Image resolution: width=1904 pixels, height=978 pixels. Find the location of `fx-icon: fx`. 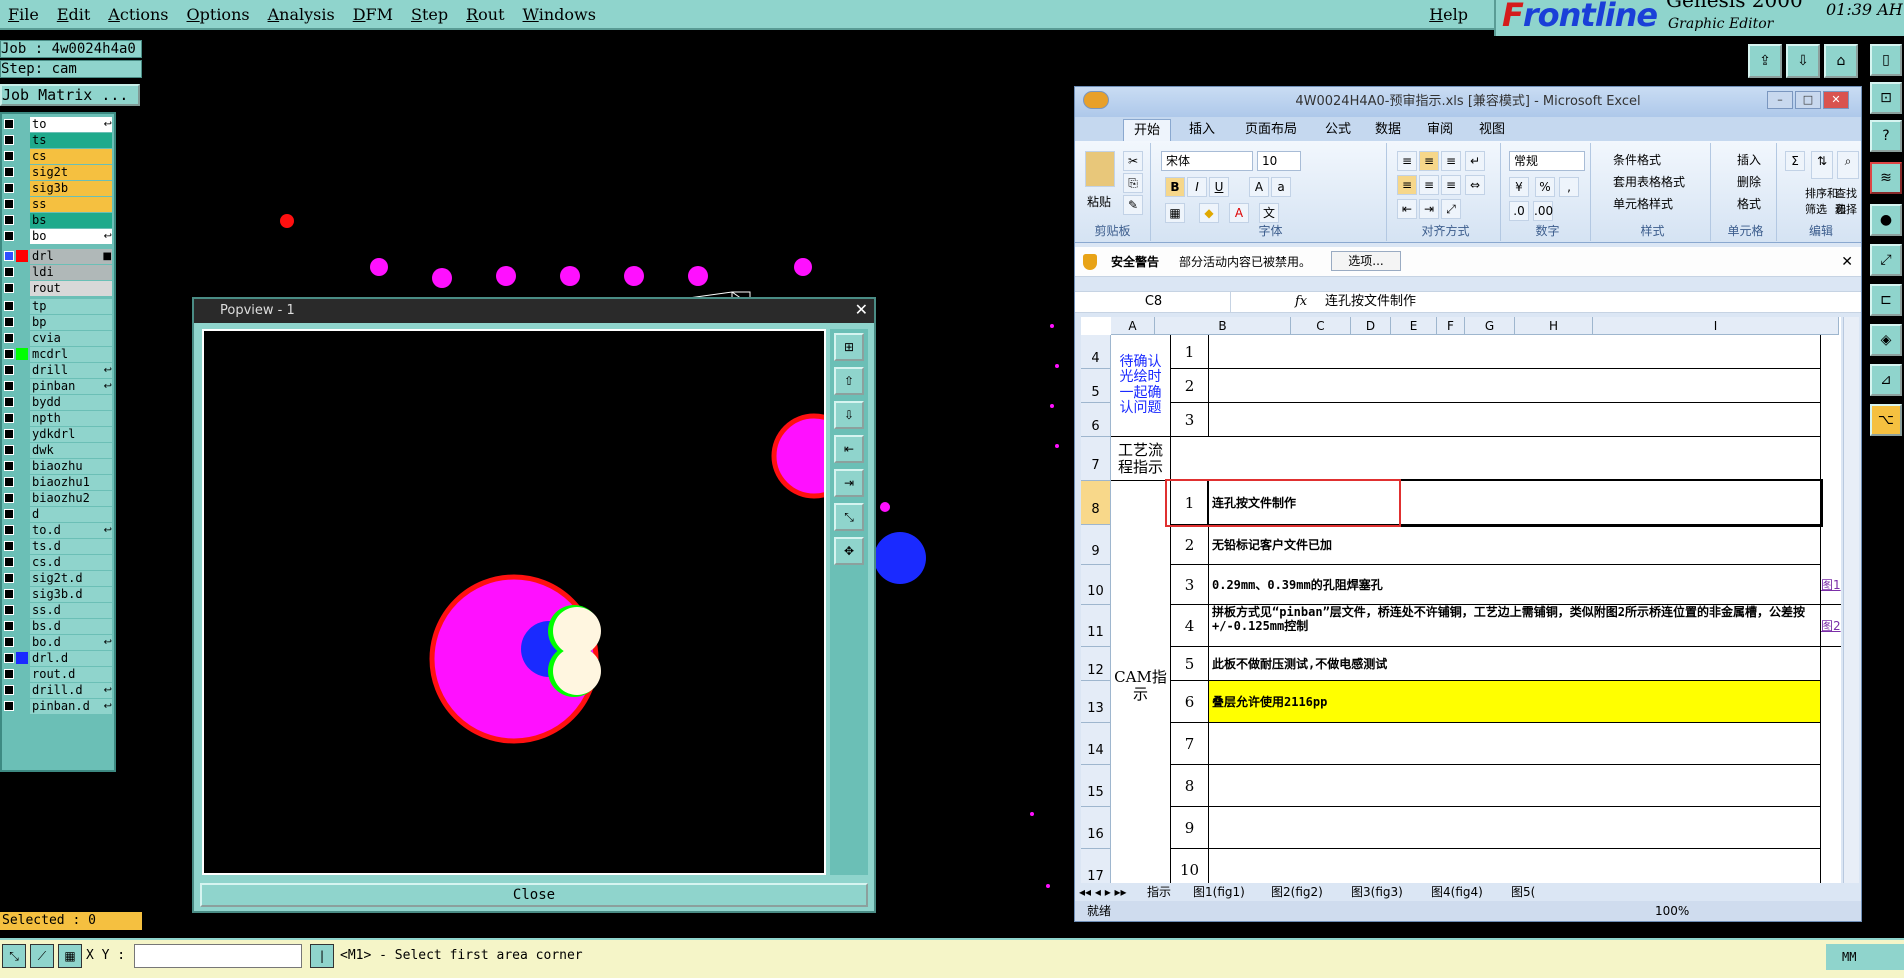

fx-icon: fx is located at coordinates (1301, 302).